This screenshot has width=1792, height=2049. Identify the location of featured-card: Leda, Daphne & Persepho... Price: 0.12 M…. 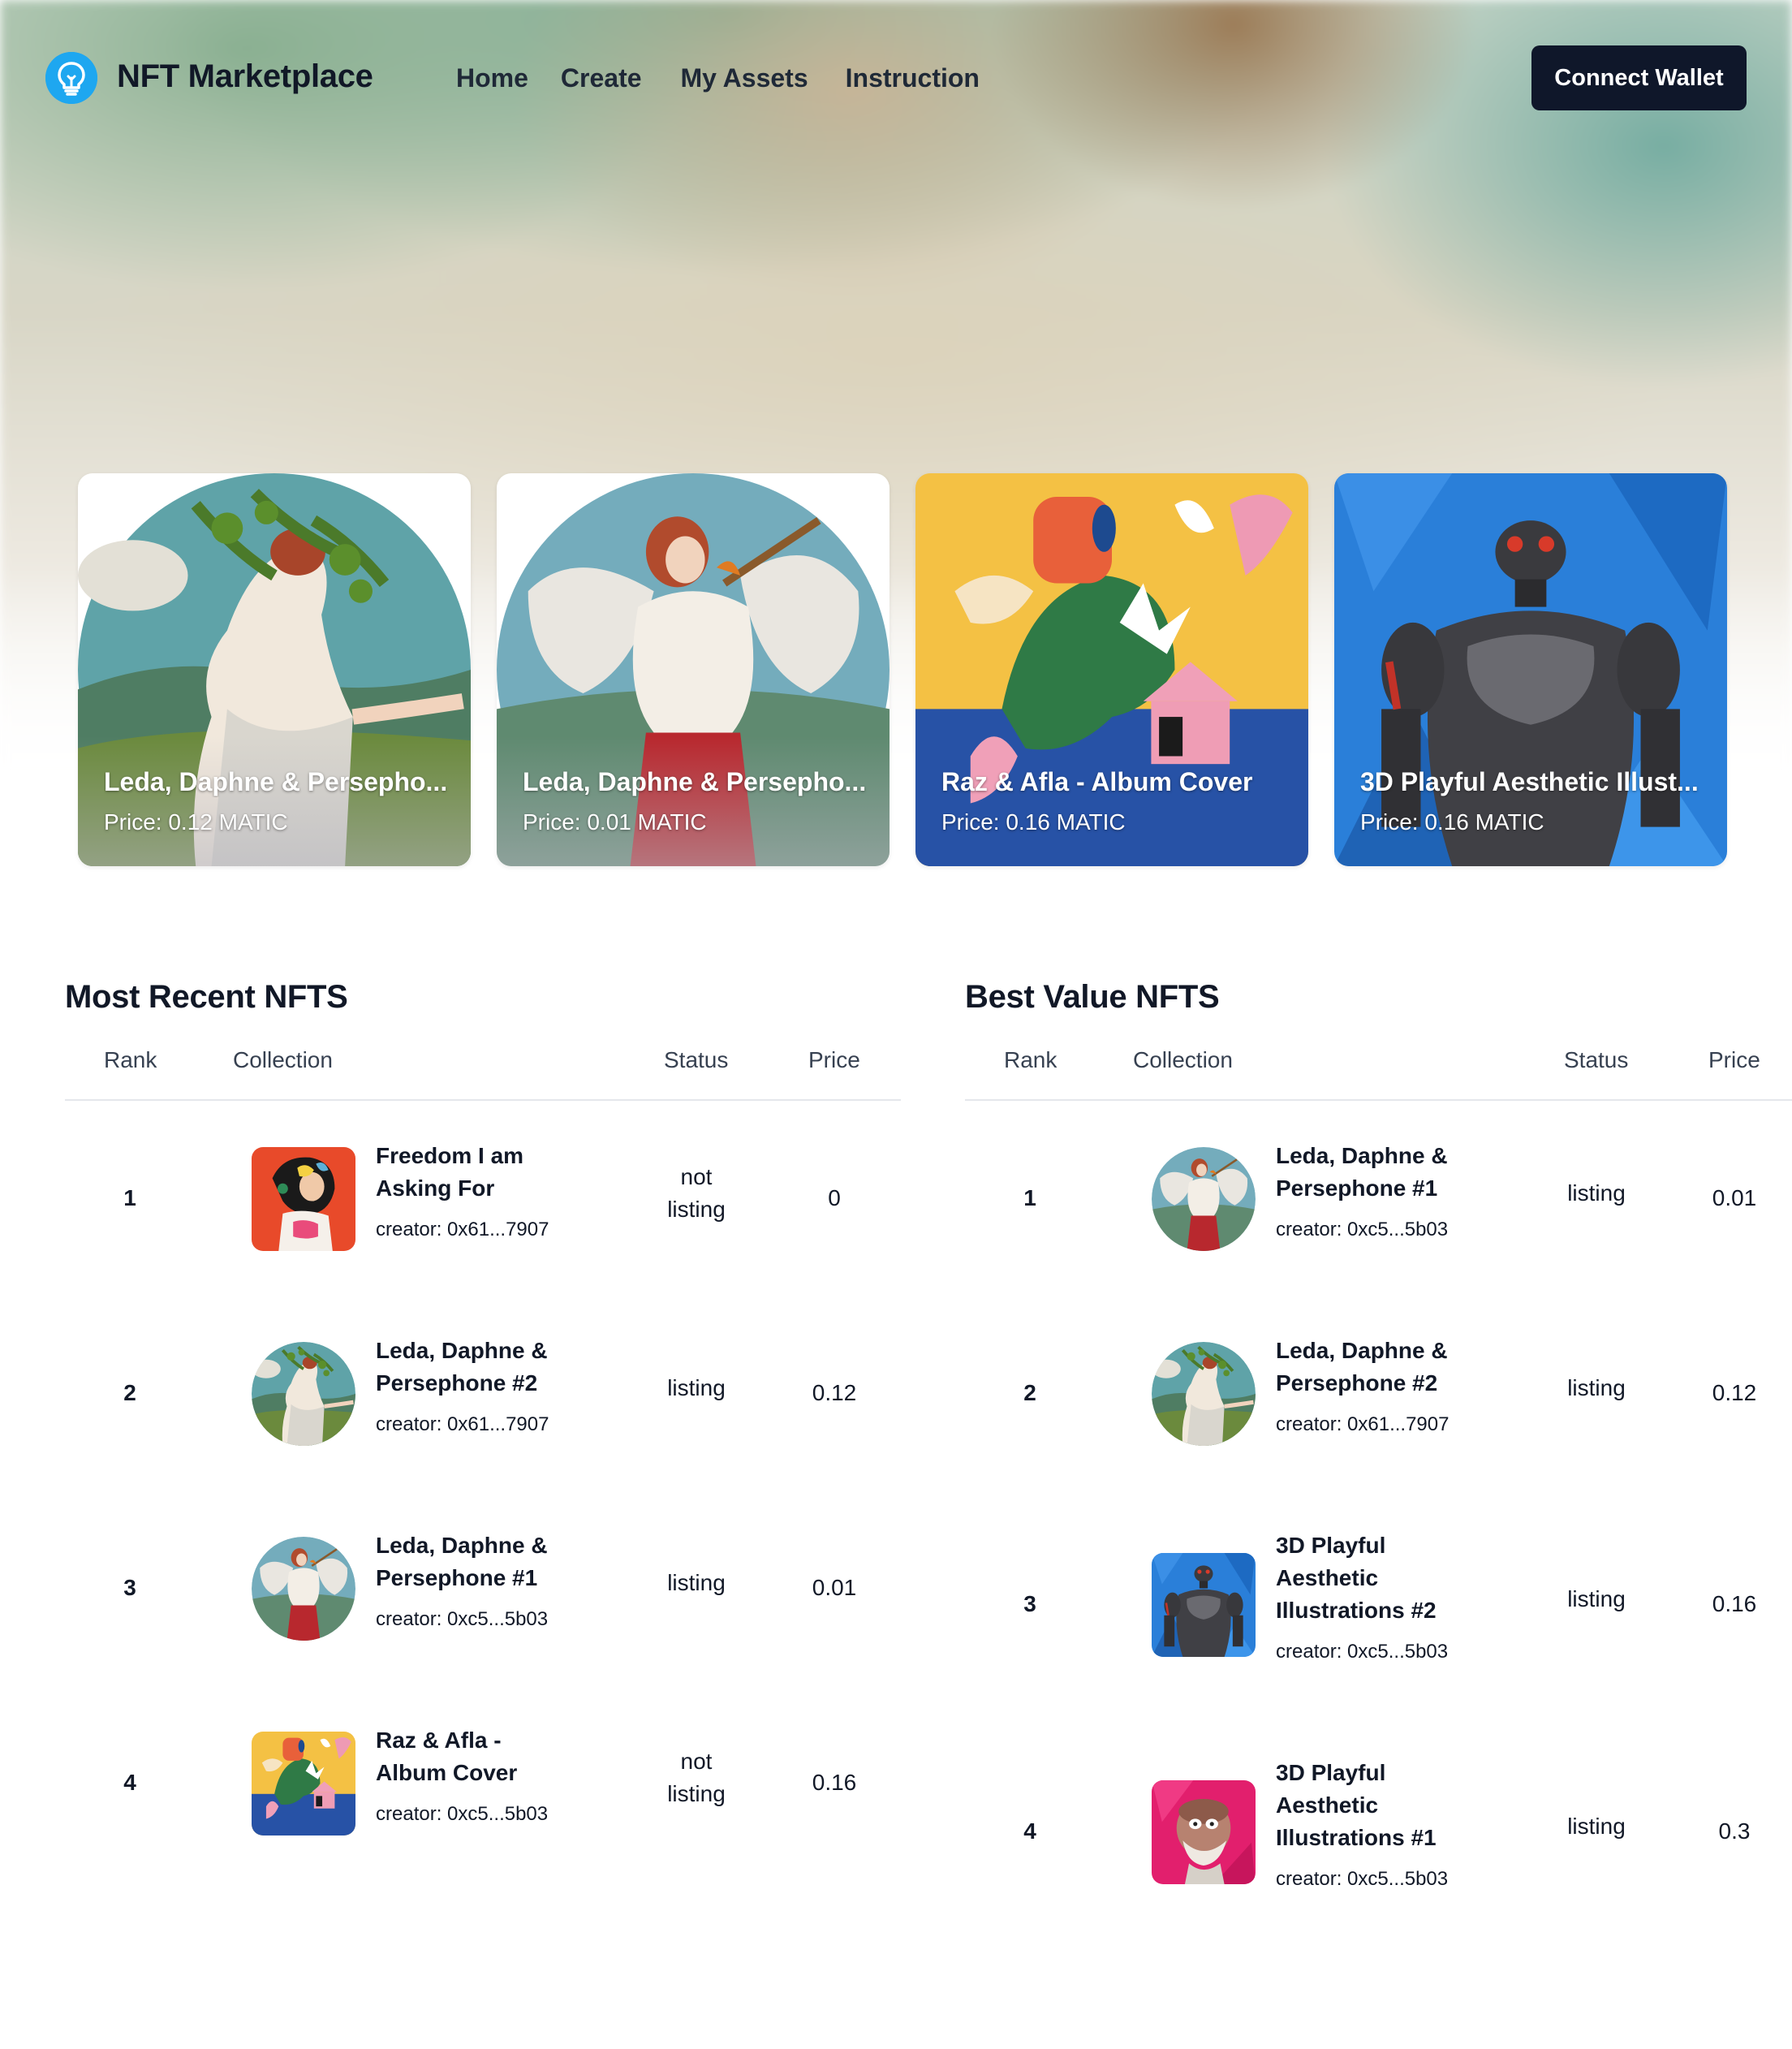
(274, 669).